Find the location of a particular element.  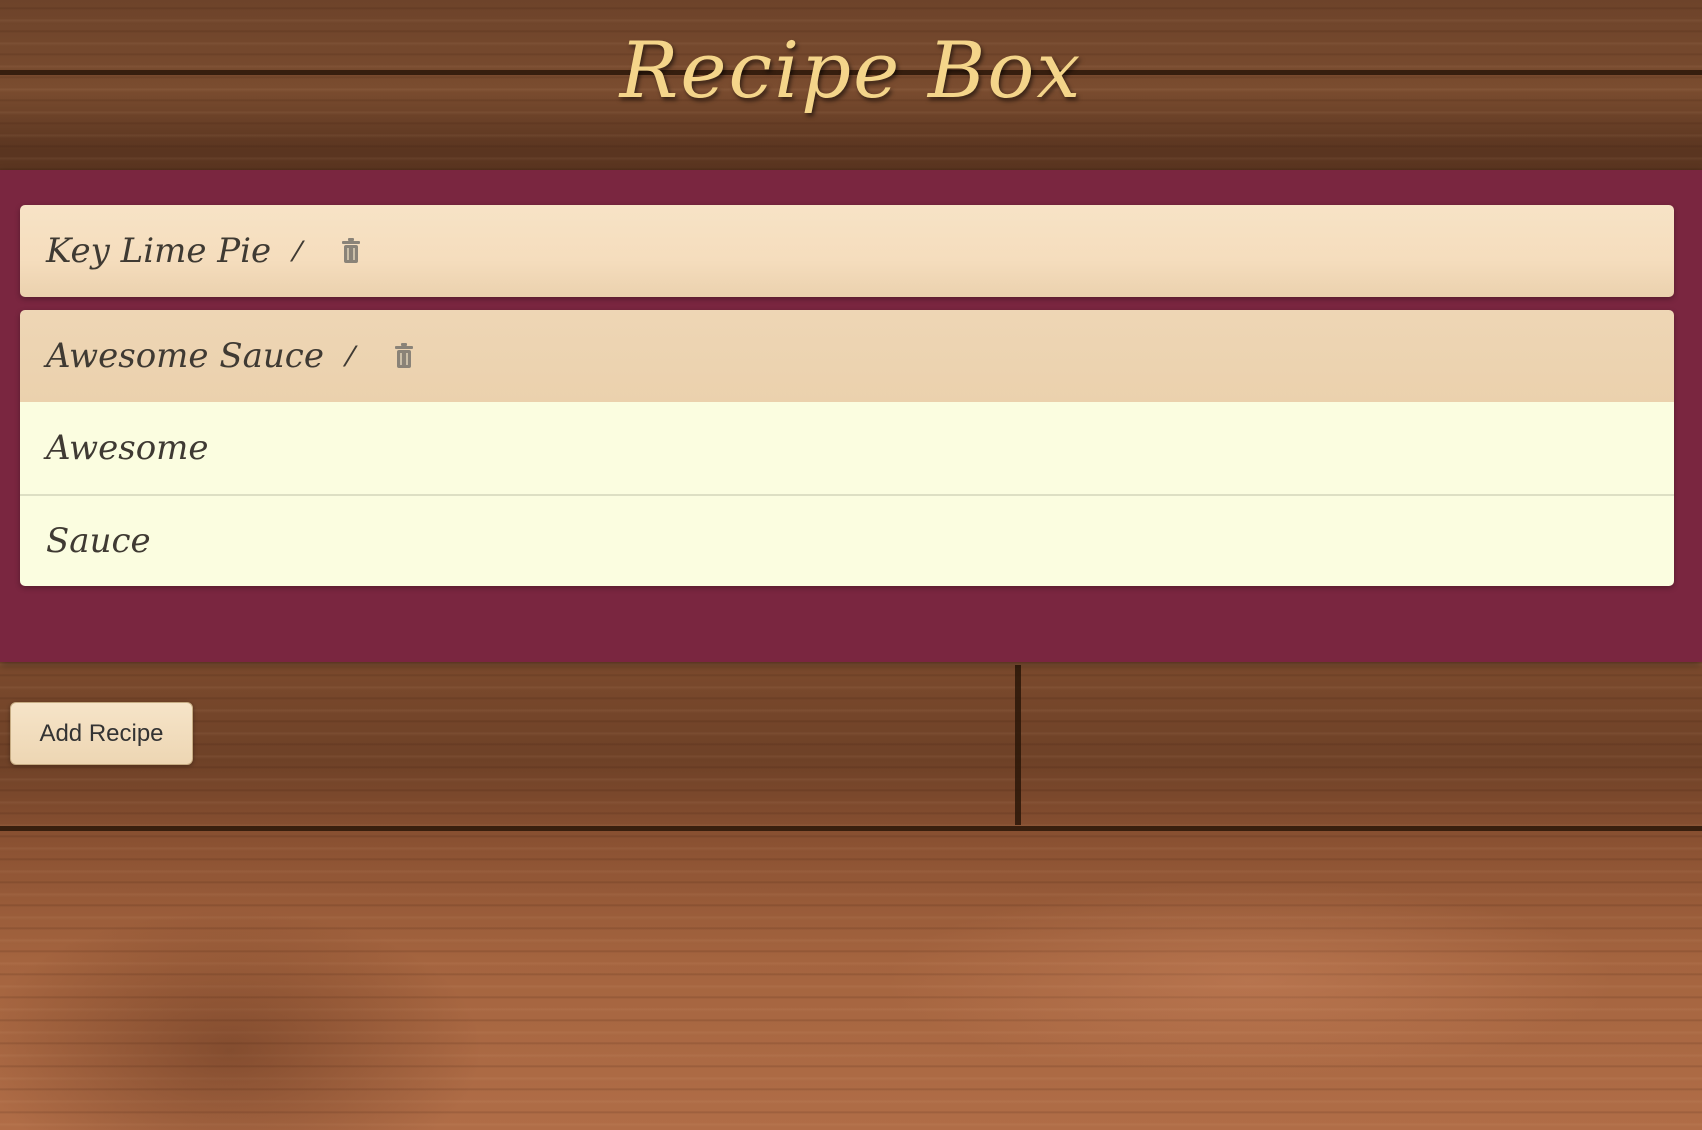

recipe-name: Awesome Sauce is located at coordinates (185, 356).